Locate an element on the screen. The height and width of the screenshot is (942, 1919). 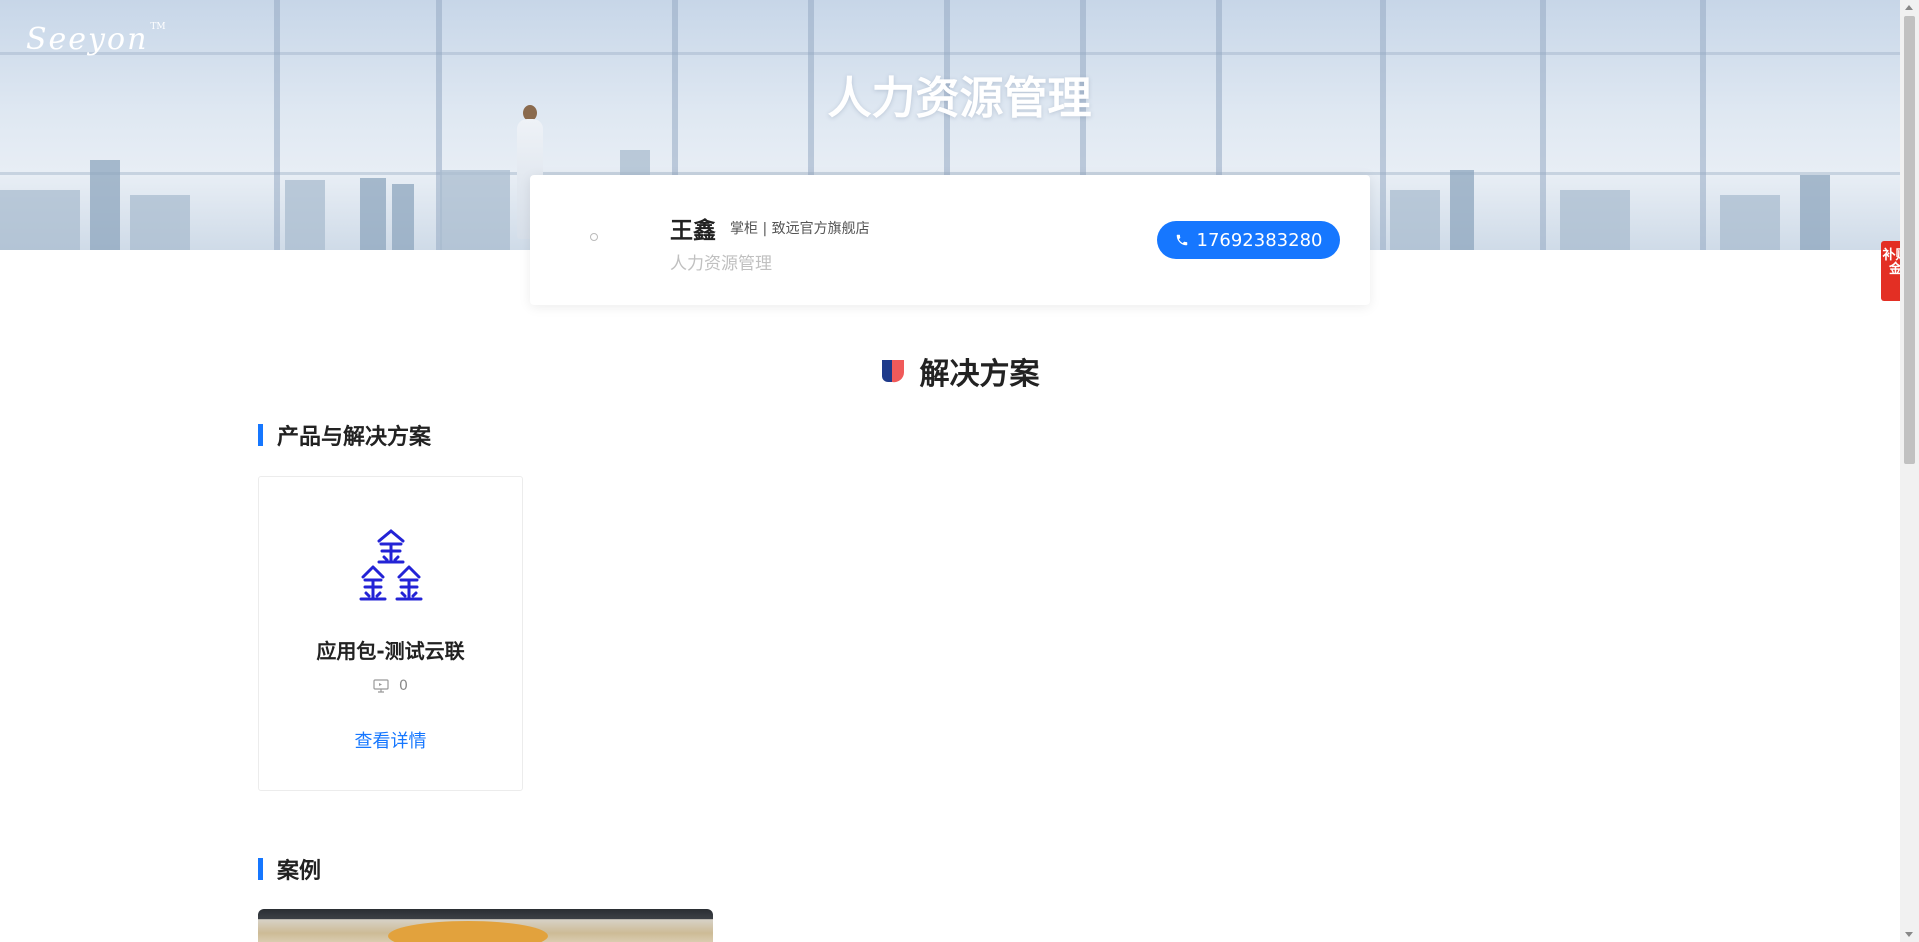
product-name: 应用包-测试云联 is located at coordinates (390, 651).